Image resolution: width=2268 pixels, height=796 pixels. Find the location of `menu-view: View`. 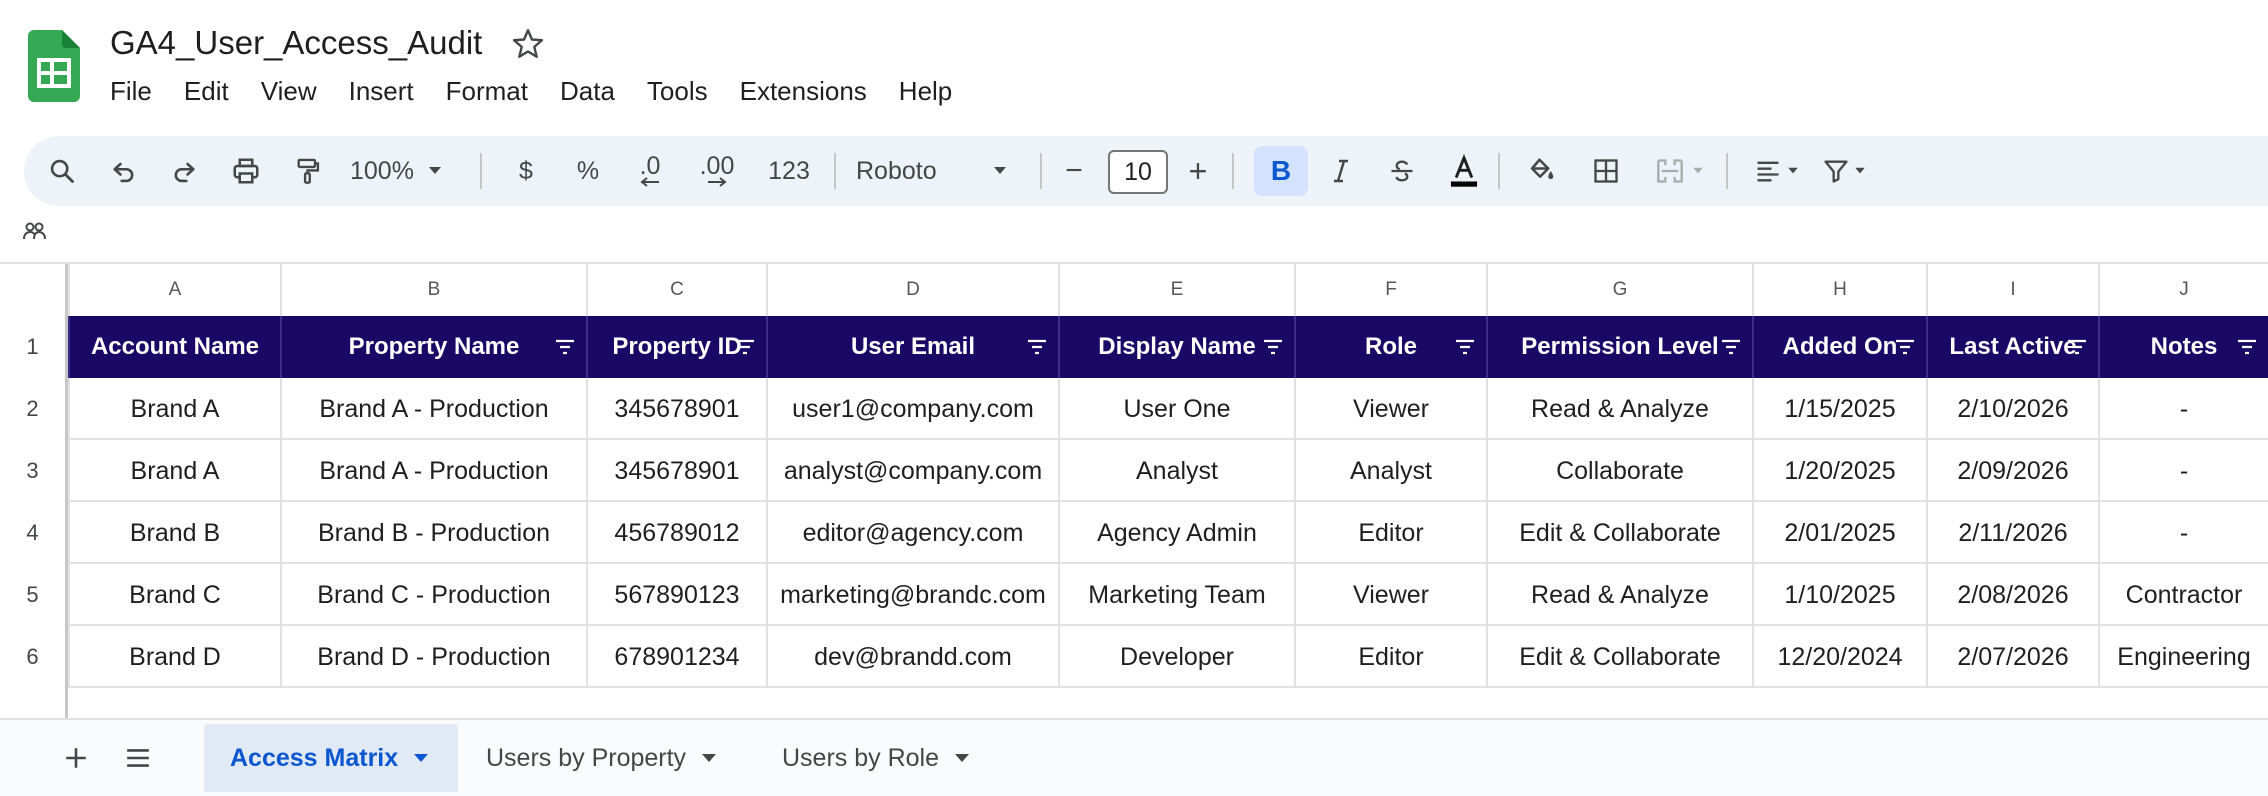

menu-view: View is located at coordinates (289, 94).